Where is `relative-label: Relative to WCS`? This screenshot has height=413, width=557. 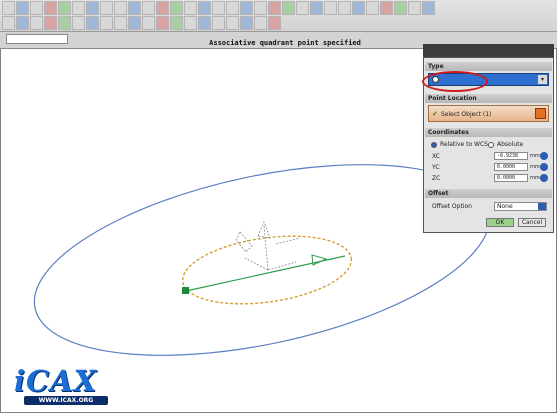
relative-label: Relative to WCS is located at coordinates (464, 144).